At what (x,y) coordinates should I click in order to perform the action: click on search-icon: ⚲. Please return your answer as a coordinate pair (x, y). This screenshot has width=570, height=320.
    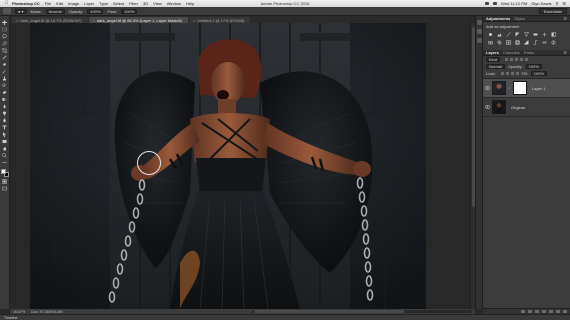
    Looking at the image, I should click on (556, 3).